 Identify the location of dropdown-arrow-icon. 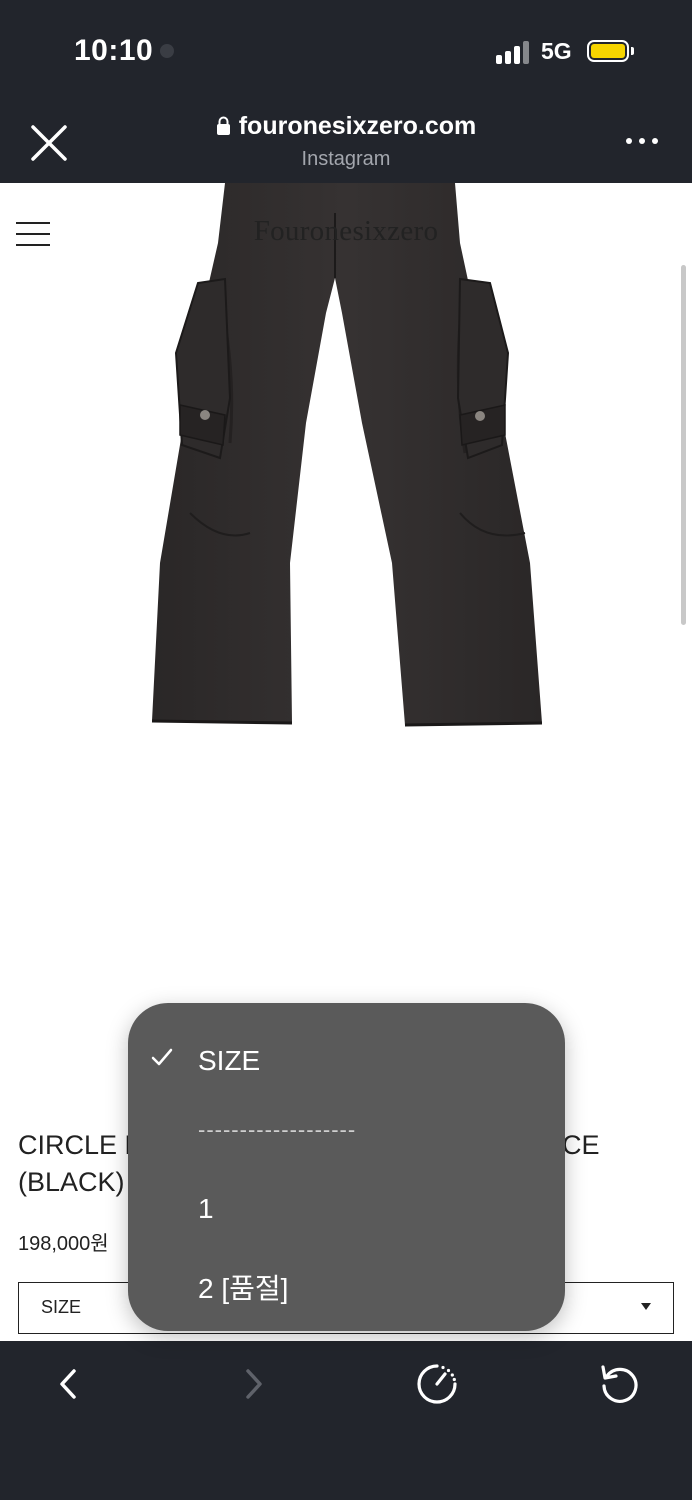
(646, 1306).